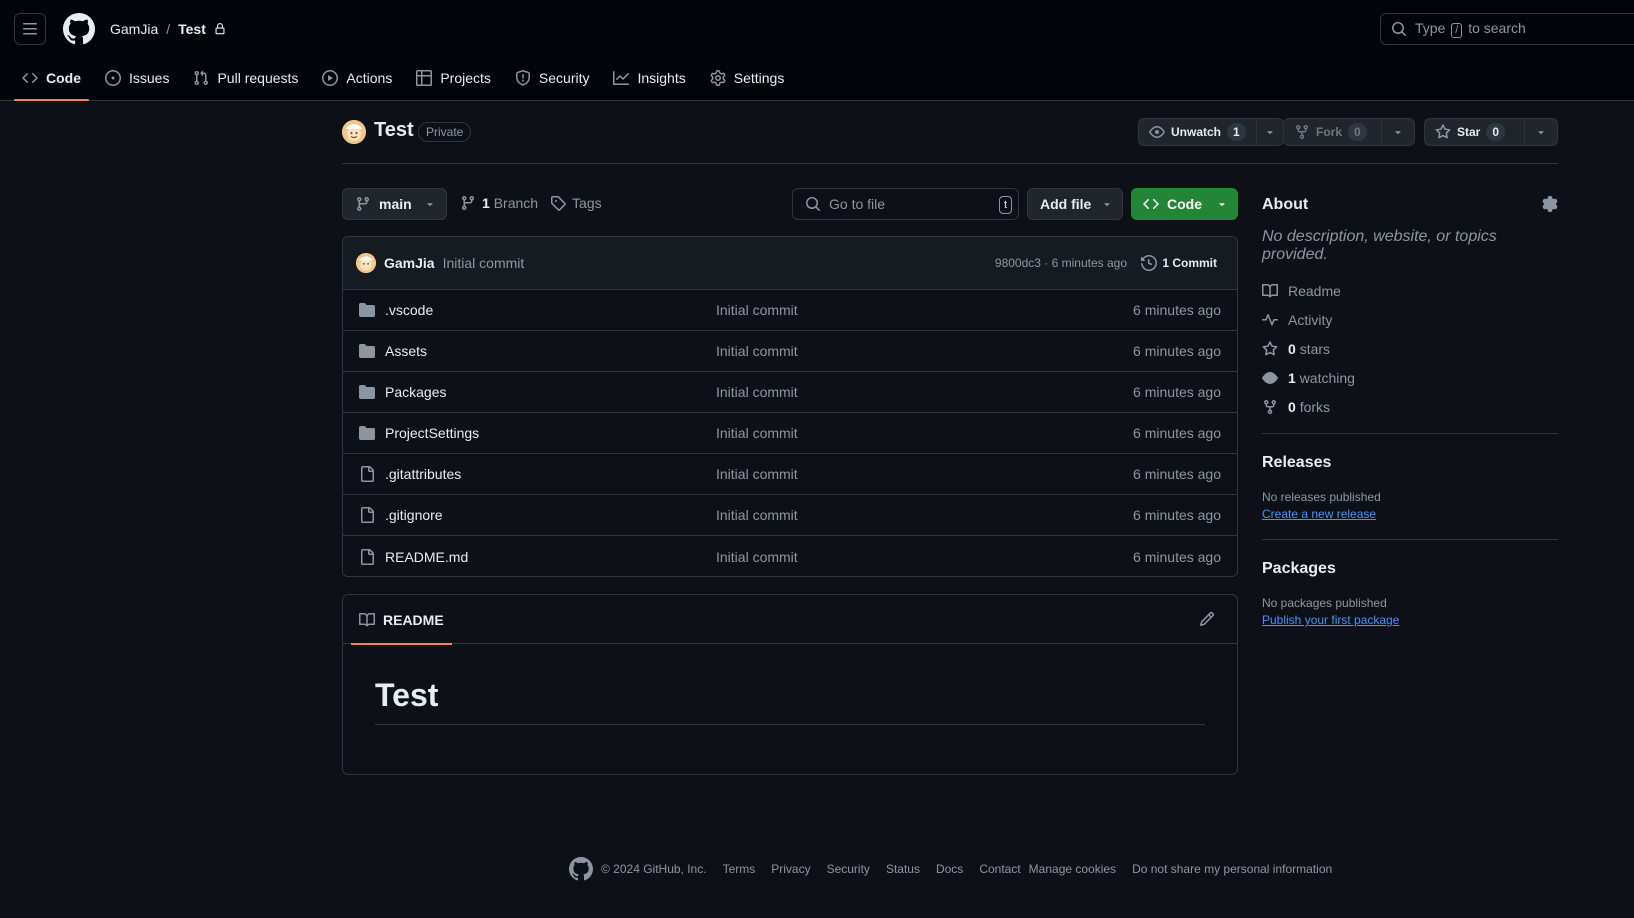 The height and width of the screenshot is (918, 1634). I want to click on footer-link-privacy: Privacy, so click(790, 869).